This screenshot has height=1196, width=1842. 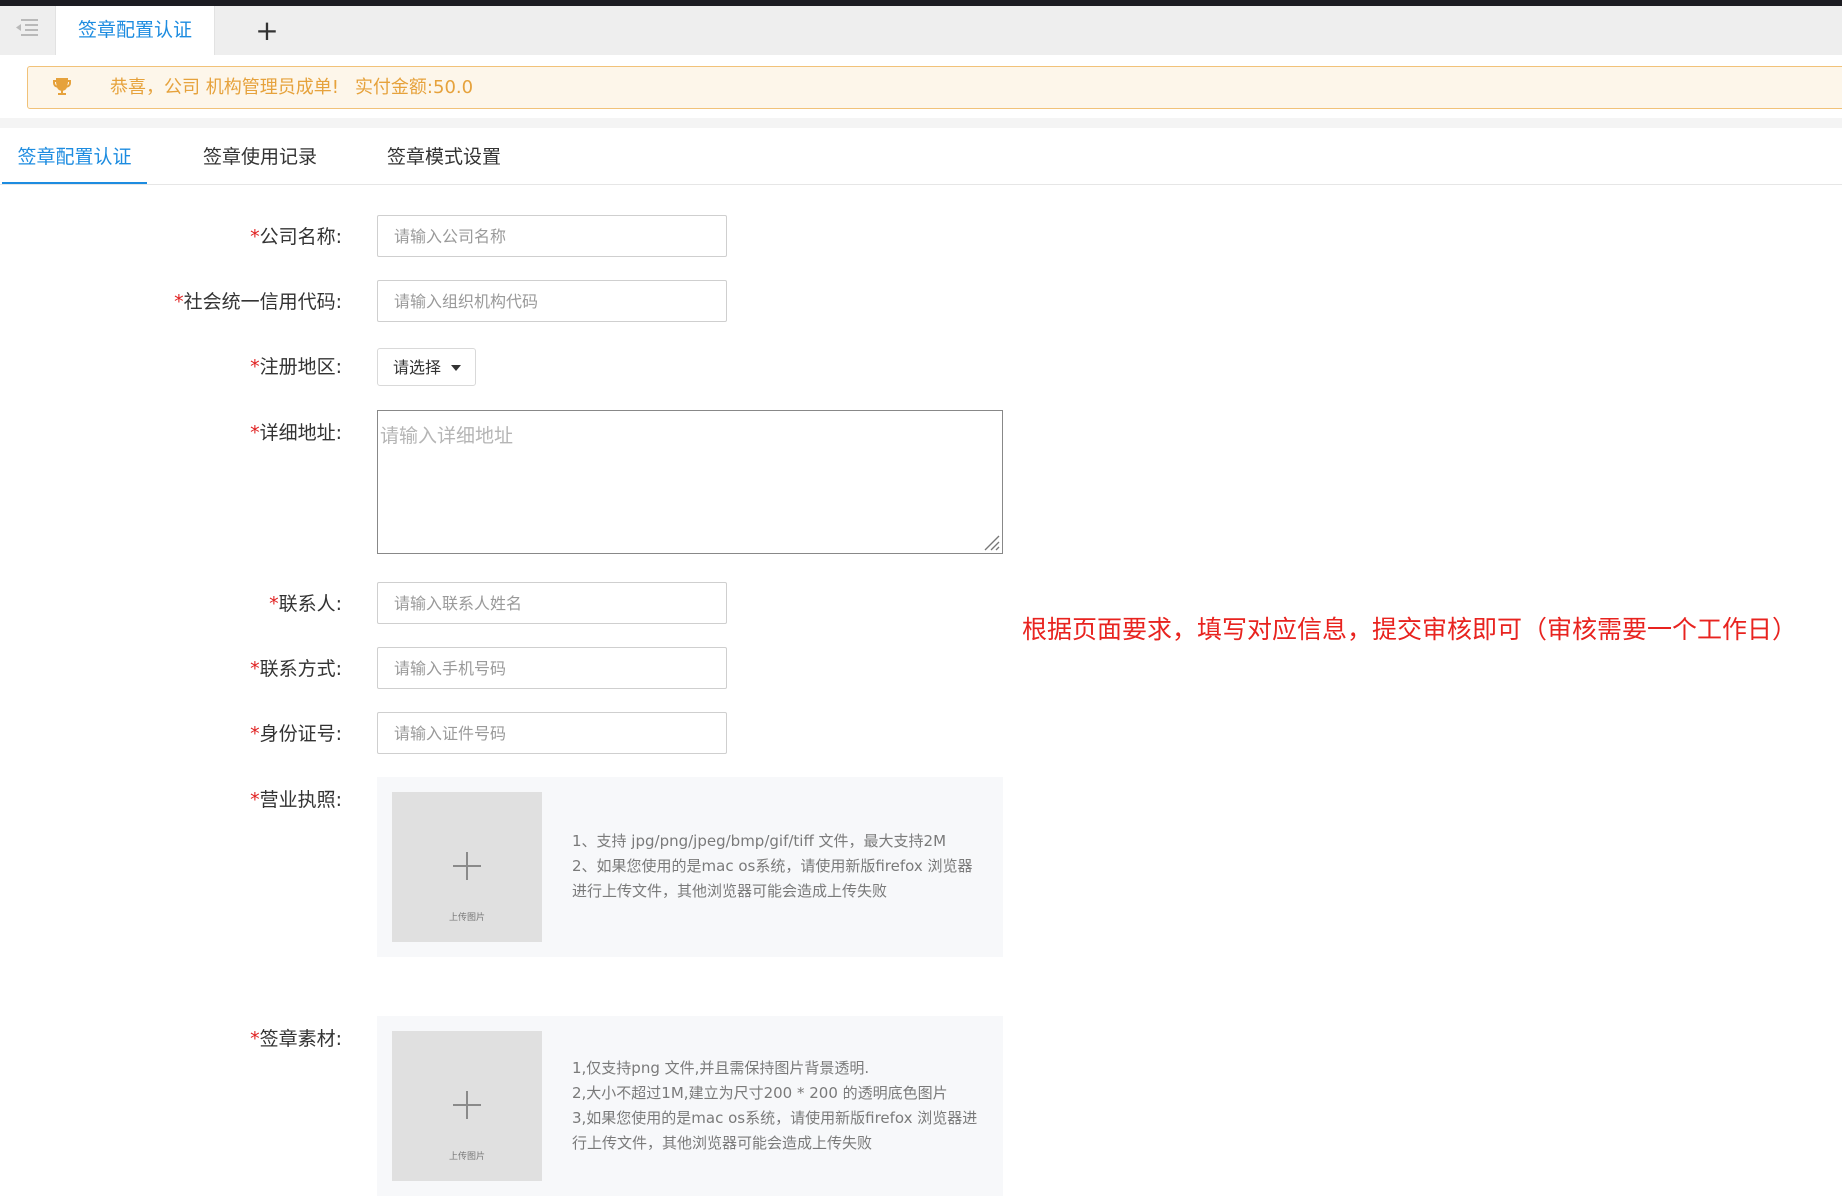 I want to click on tab-strip: 签章配置认证 +, so click(x=921, y=30).